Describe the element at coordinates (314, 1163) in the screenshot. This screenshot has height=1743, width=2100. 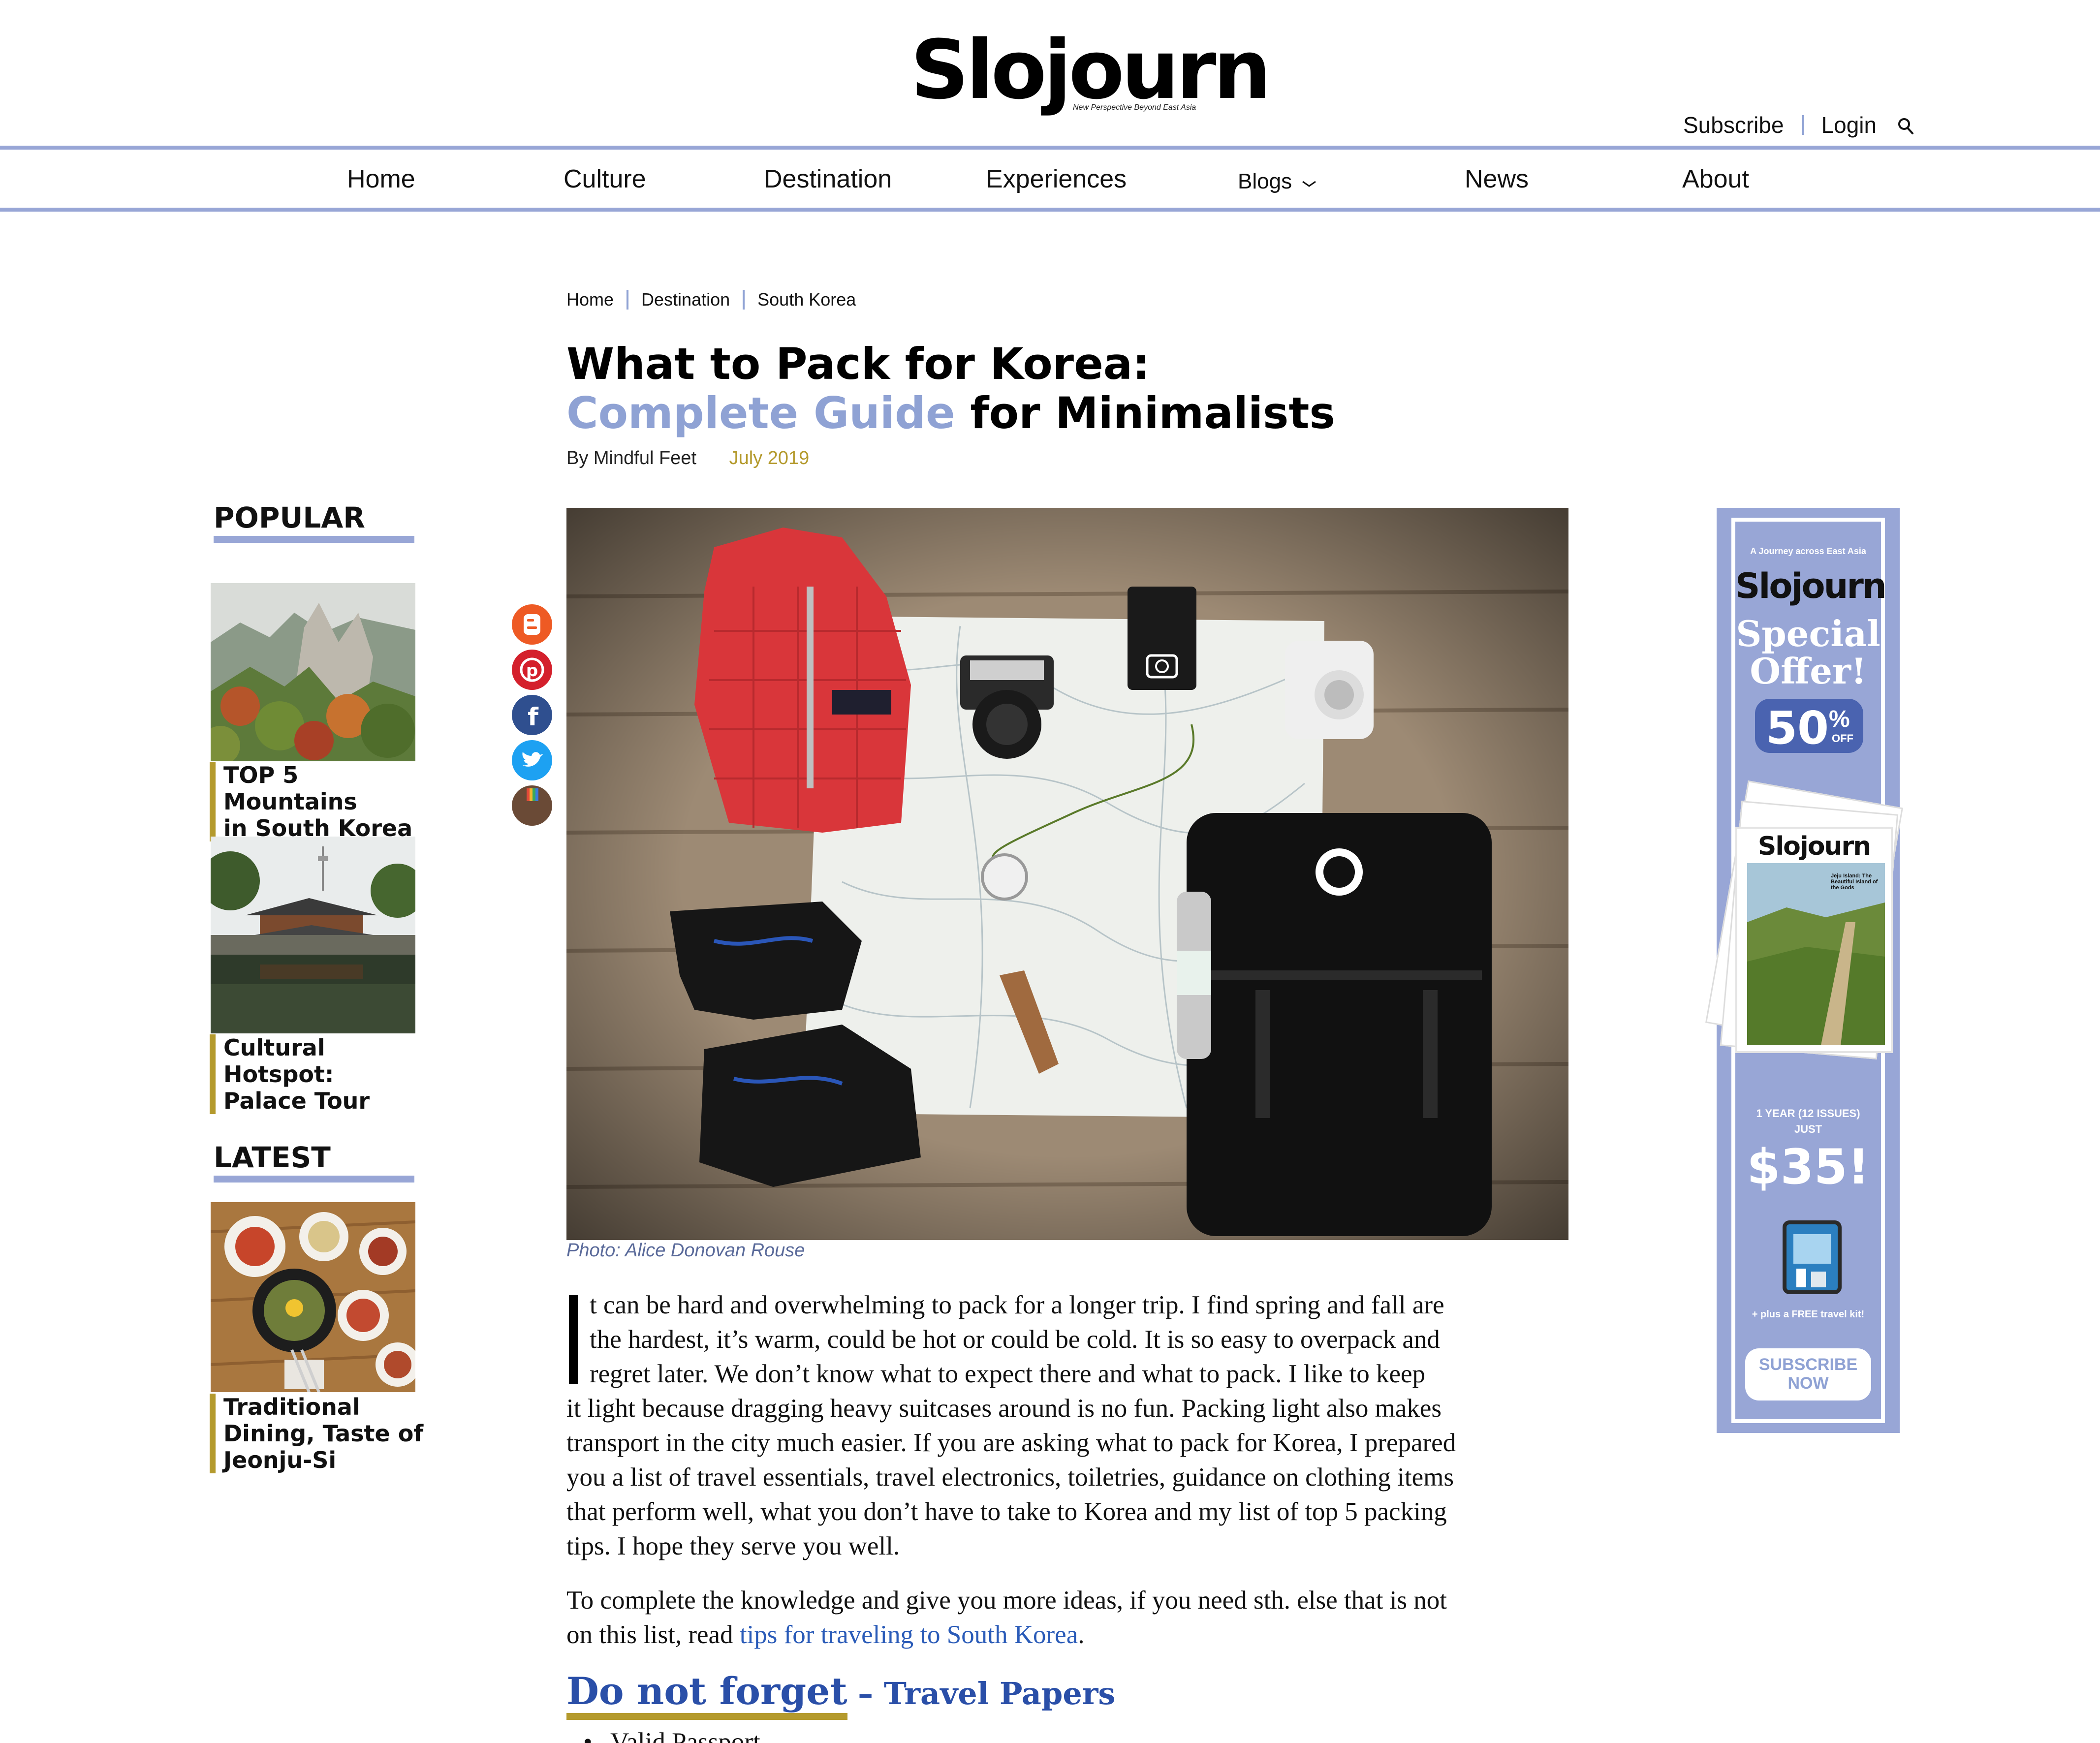
I see `latest-heading: LATEST` at that location.